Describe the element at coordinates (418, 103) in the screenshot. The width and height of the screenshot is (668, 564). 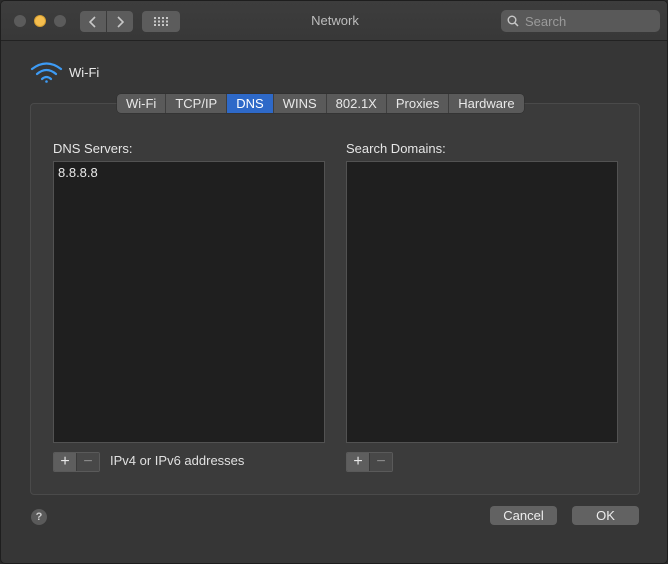
I see `tab-proxies: Proxies` at that location.